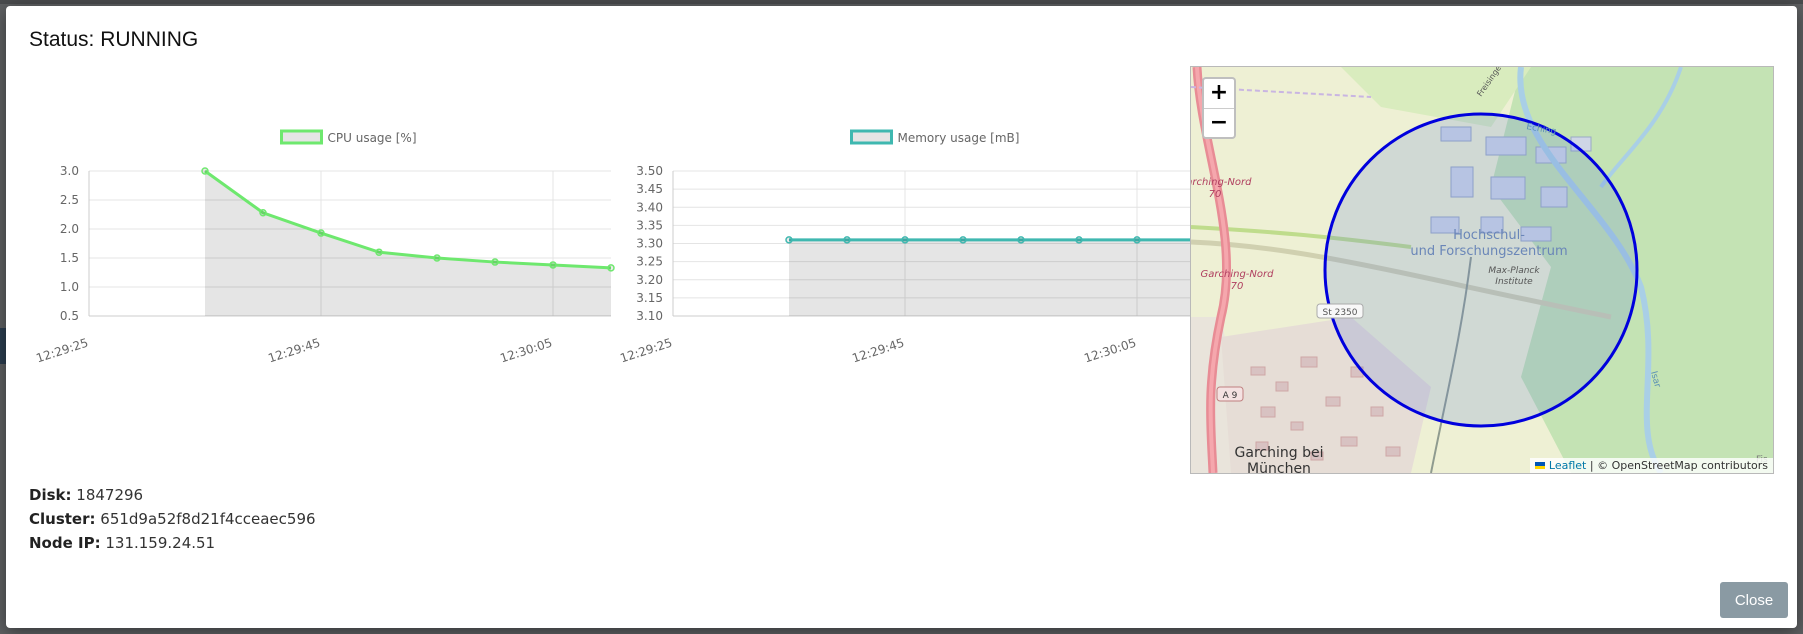 The height and width of the screenshot is (634, 1803). Describe the element at coordinates (1540, 465) in the screenshot. I see `ukraine-flag-icon` at that location.